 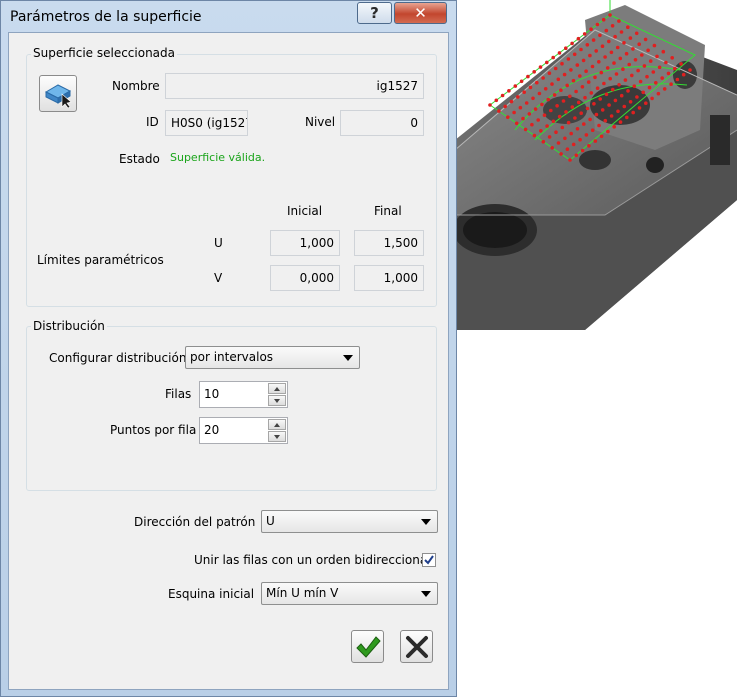 I want to click on rows-value: 10, so click(x=211, y=394).